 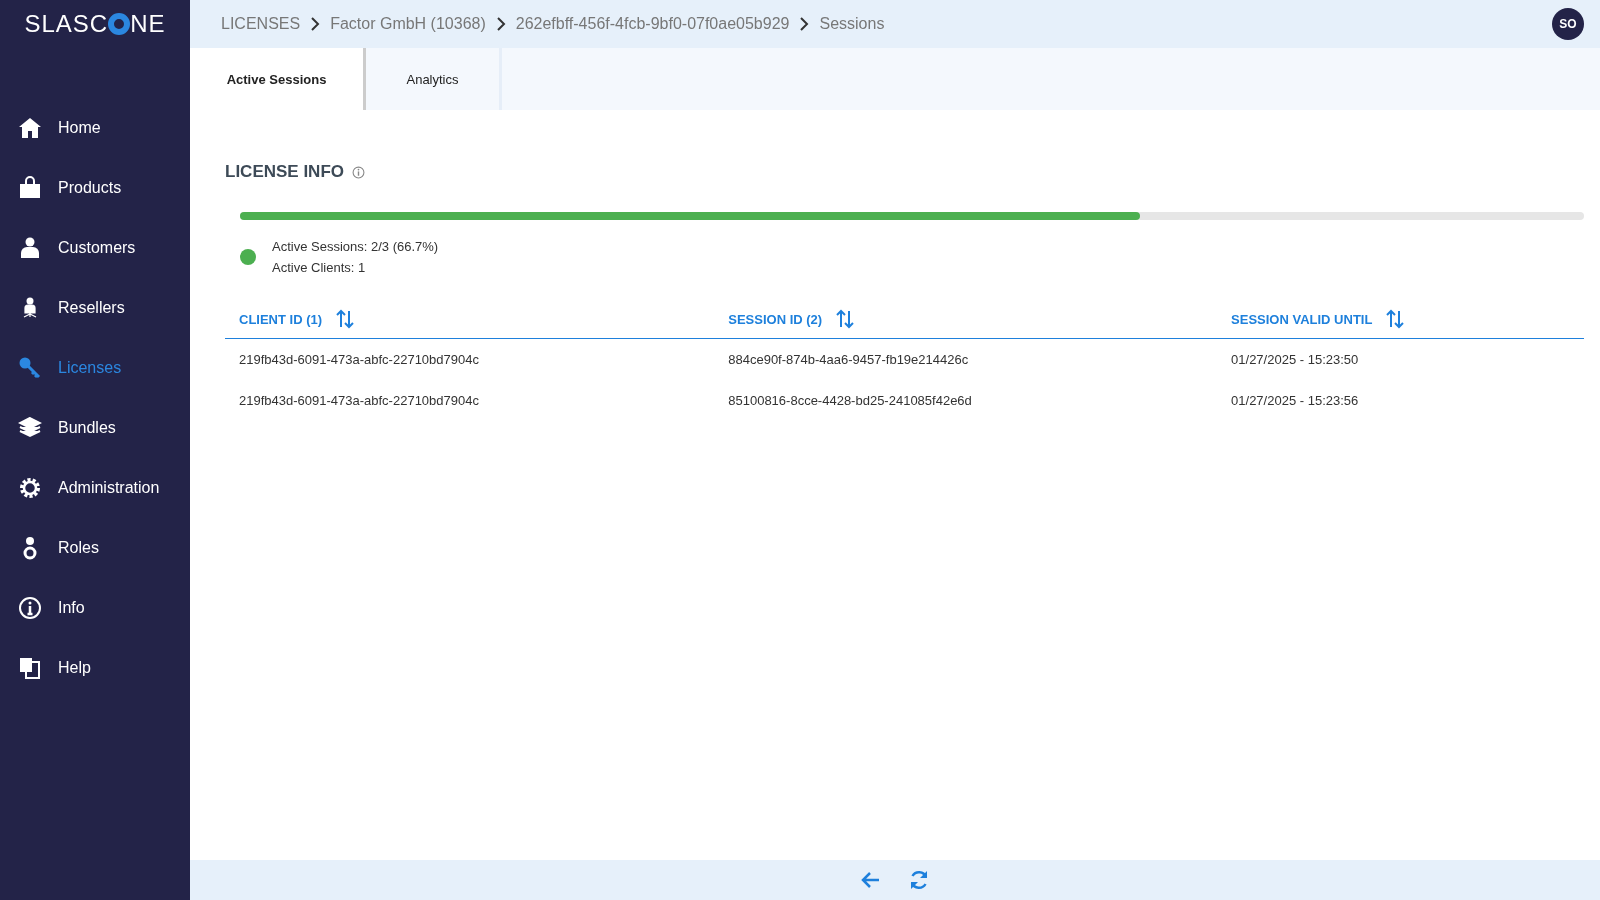 I want to click on breadcrumb-link: Factor GmbH (10368), so click(x=408, y=24).